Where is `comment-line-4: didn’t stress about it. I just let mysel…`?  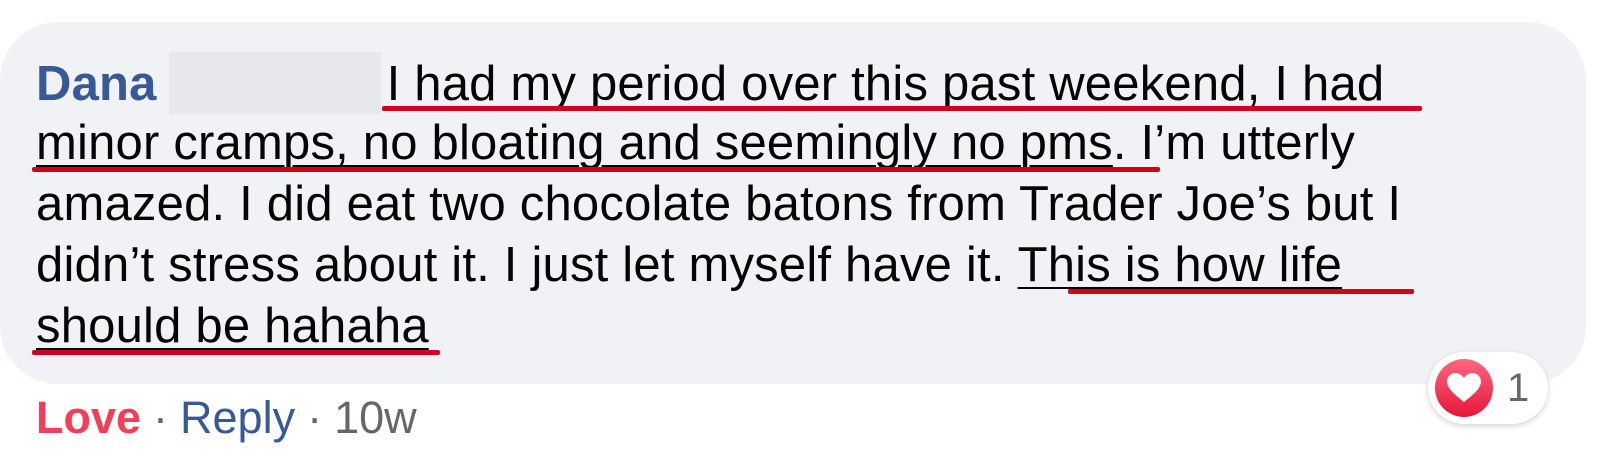
comment-line-4: didn’t stress about it. I just let mysel… is located at coordinates (796, 265).